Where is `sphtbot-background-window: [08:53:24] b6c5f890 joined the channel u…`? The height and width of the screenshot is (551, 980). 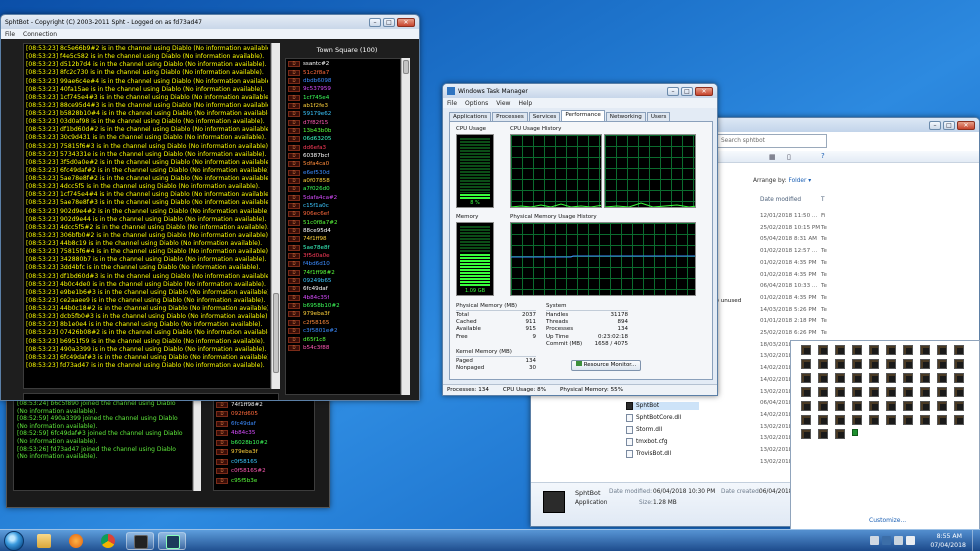 sphtbot-background-window: [08:53:24] b6c5f890 joined the channel u… is located at coordinates (168, 452).